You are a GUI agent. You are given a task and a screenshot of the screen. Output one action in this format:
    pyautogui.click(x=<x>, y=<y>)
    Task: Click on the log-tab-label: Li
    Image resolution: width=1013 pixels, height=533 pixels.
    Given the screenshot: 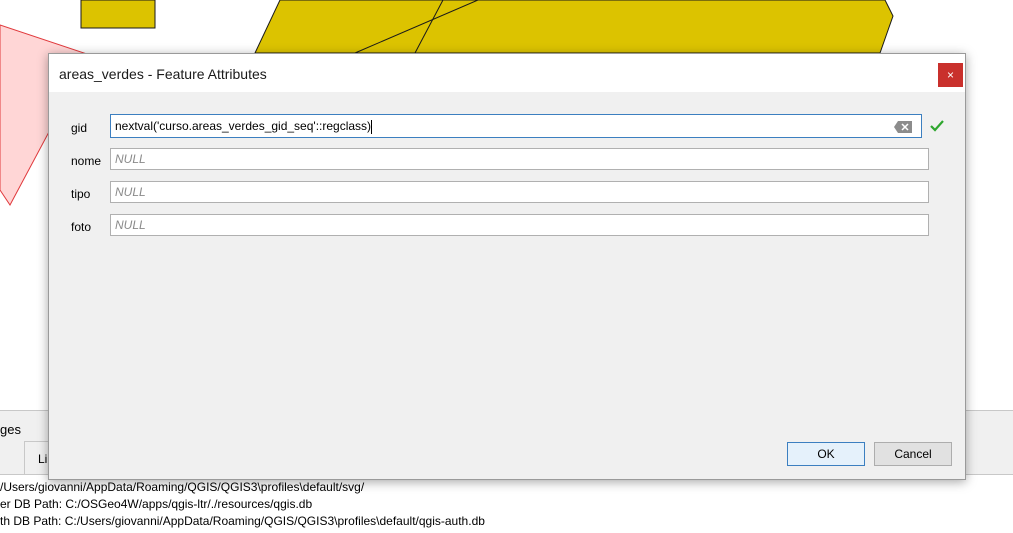 What is the action you would take?
    pyautogui.click(x=43, y=459)
    